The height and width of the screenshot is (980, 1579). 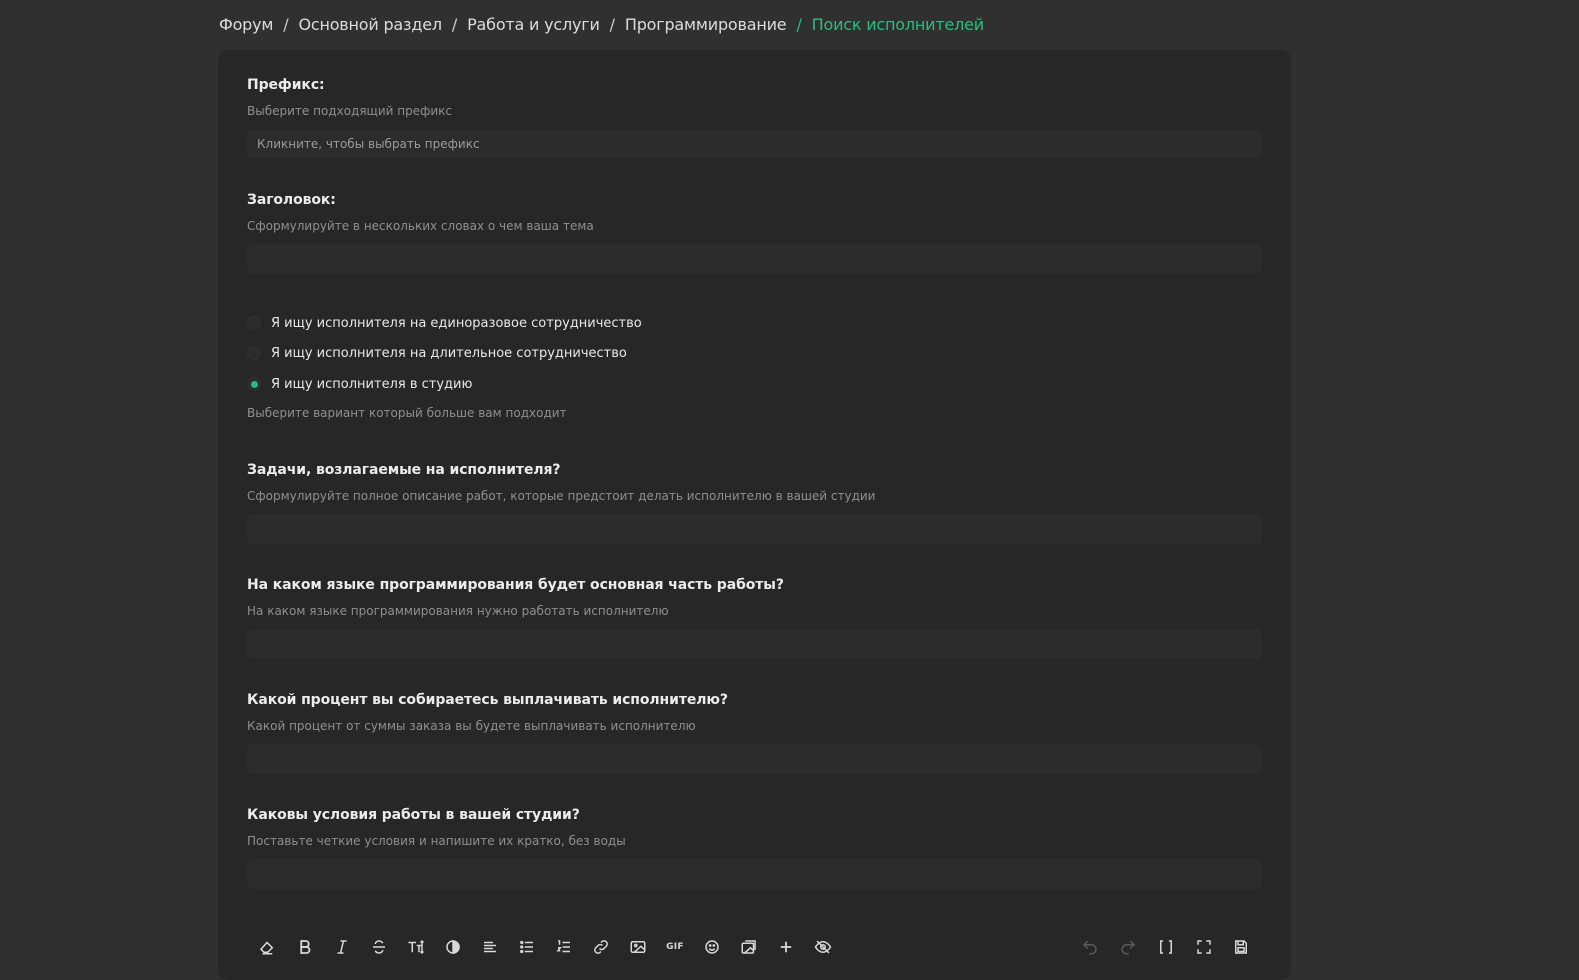 What do you see at coordinates (898, 24) in the screenshot?
I see `breadcrumb-current: Поиск исполнителей` at bounding box center [898, 24].